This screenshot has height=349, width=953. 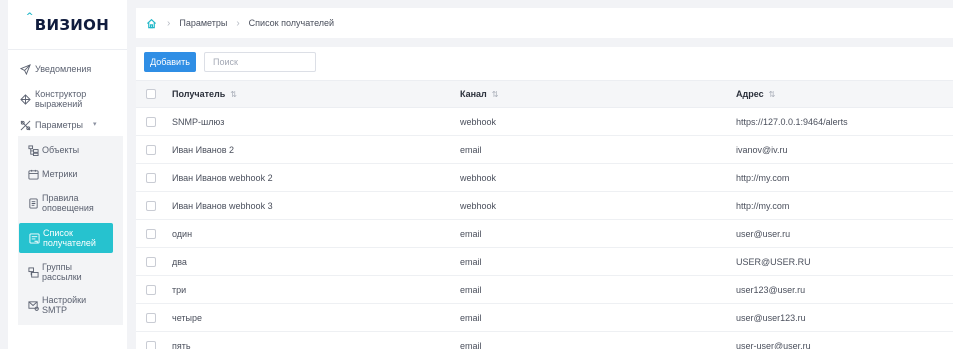 I want to click on cell-address: ivanov@iv.ru, so click(x=762, y=149).